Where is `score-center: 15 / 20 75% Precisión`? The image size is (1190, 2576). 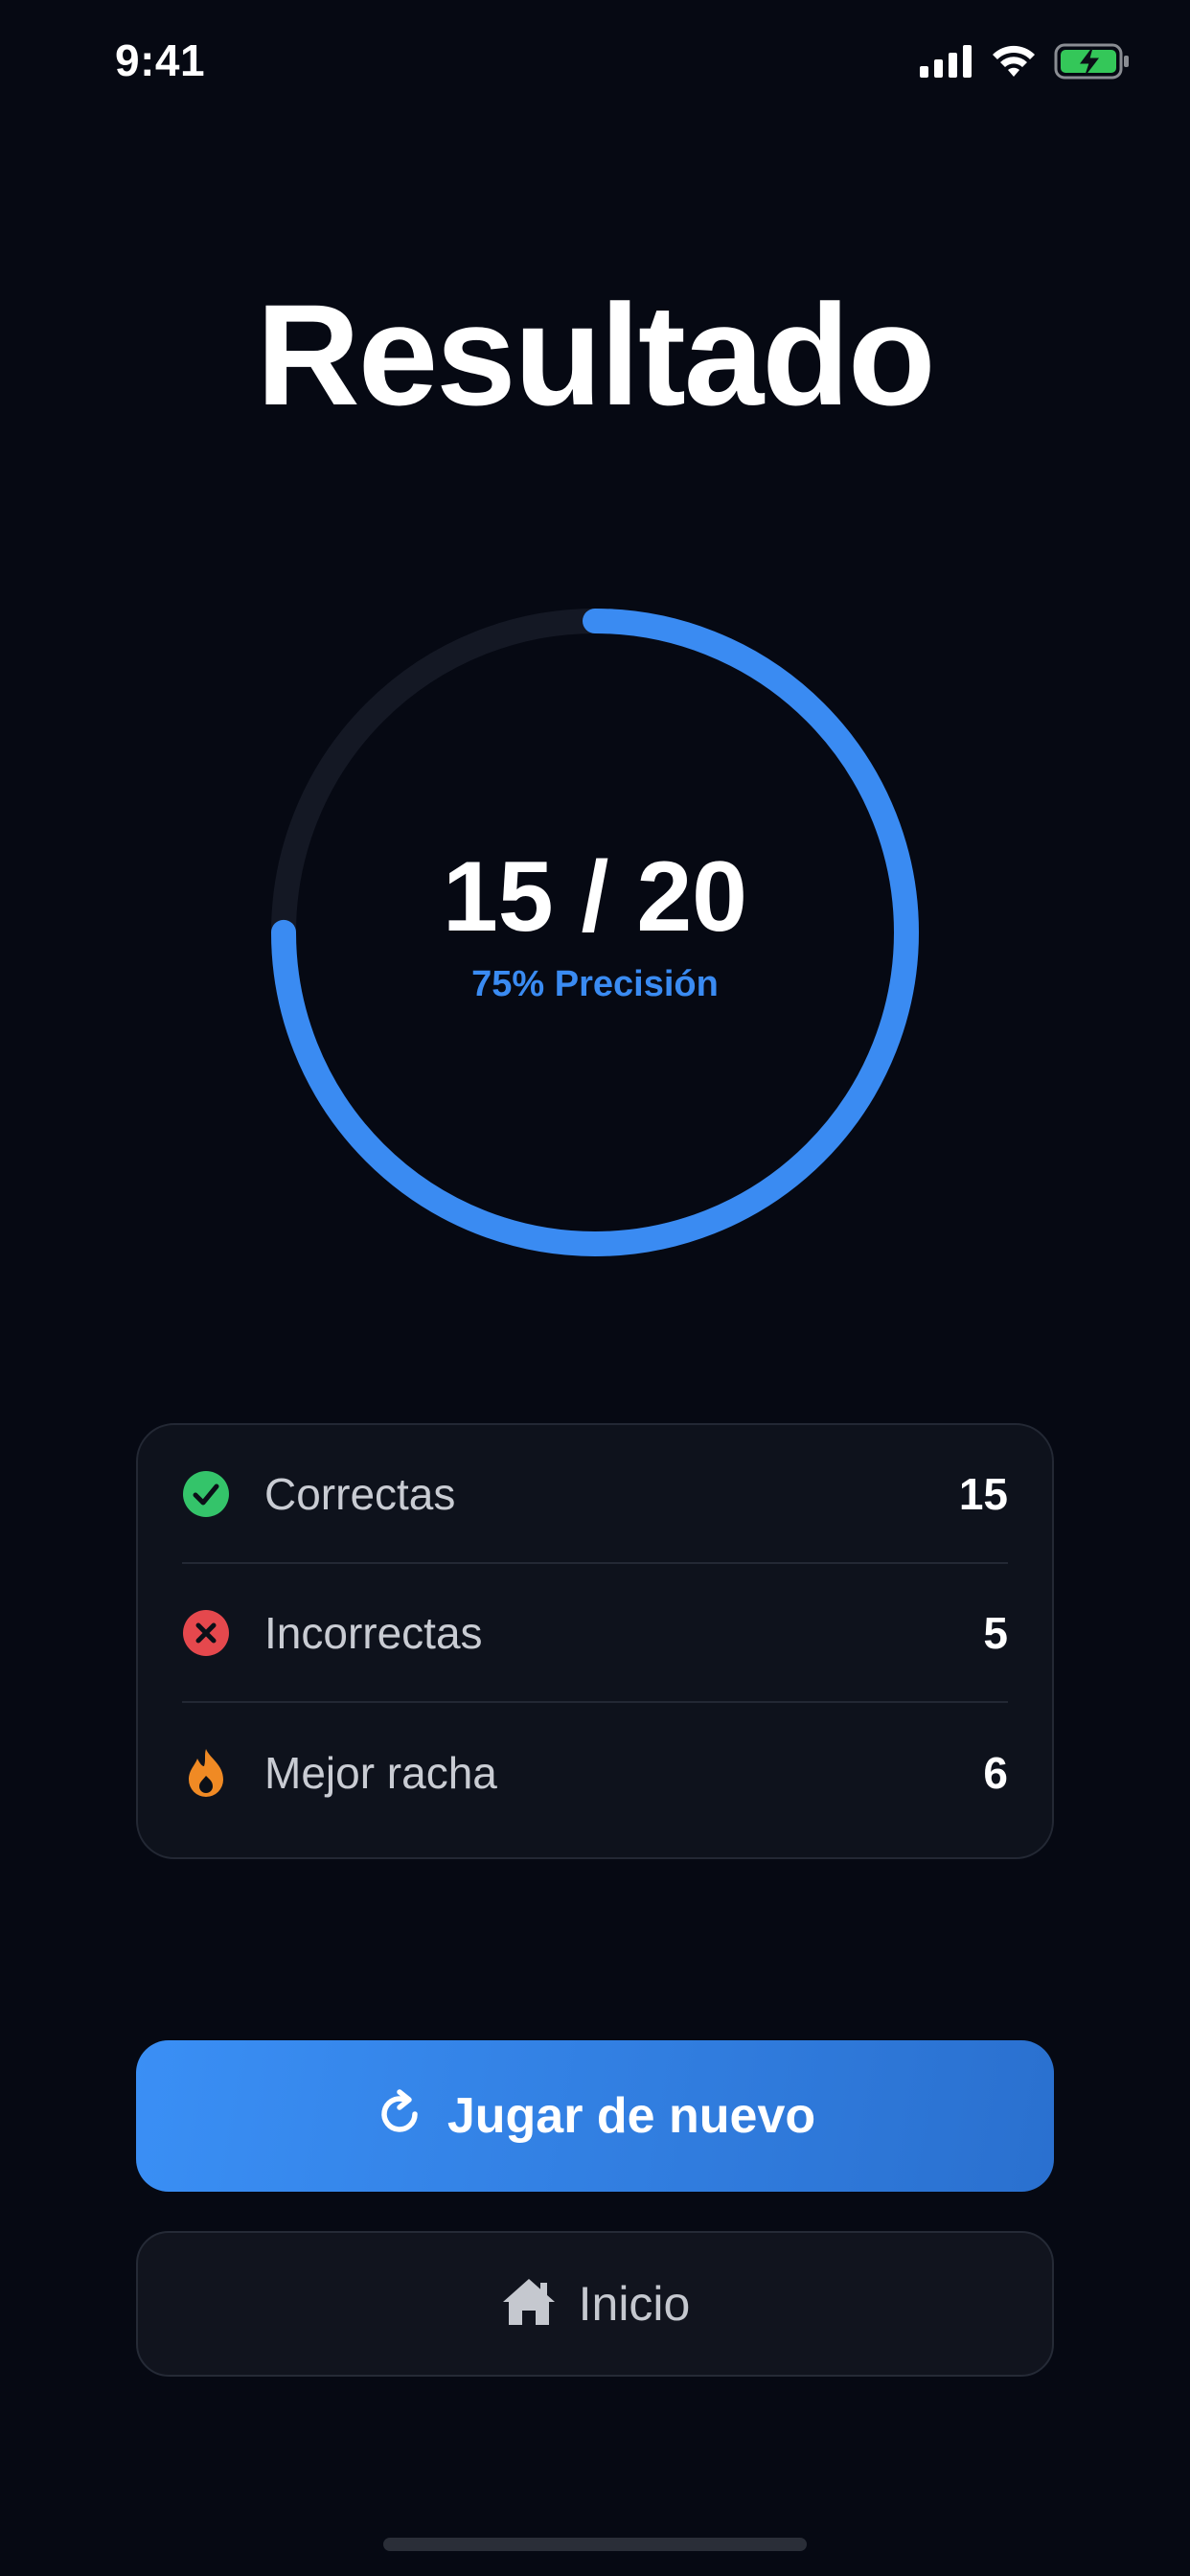 score-center: 15 / 20 75% Precisión is located at coordinates (595, 932).